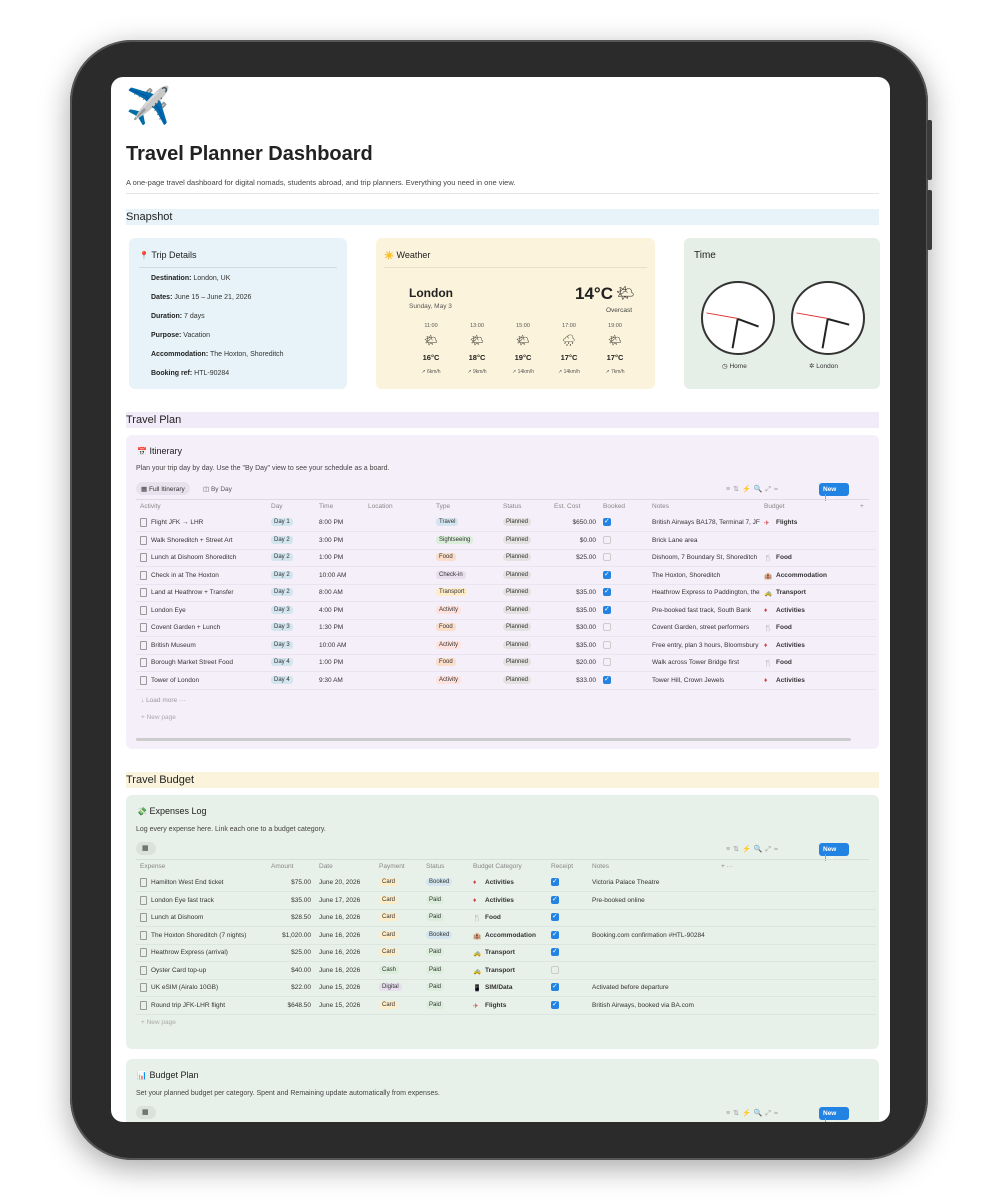  Describe the element at coordinates (189, 952) in the screenshot. I see `expense-name: Heathrow Express (arrival)` at that location.